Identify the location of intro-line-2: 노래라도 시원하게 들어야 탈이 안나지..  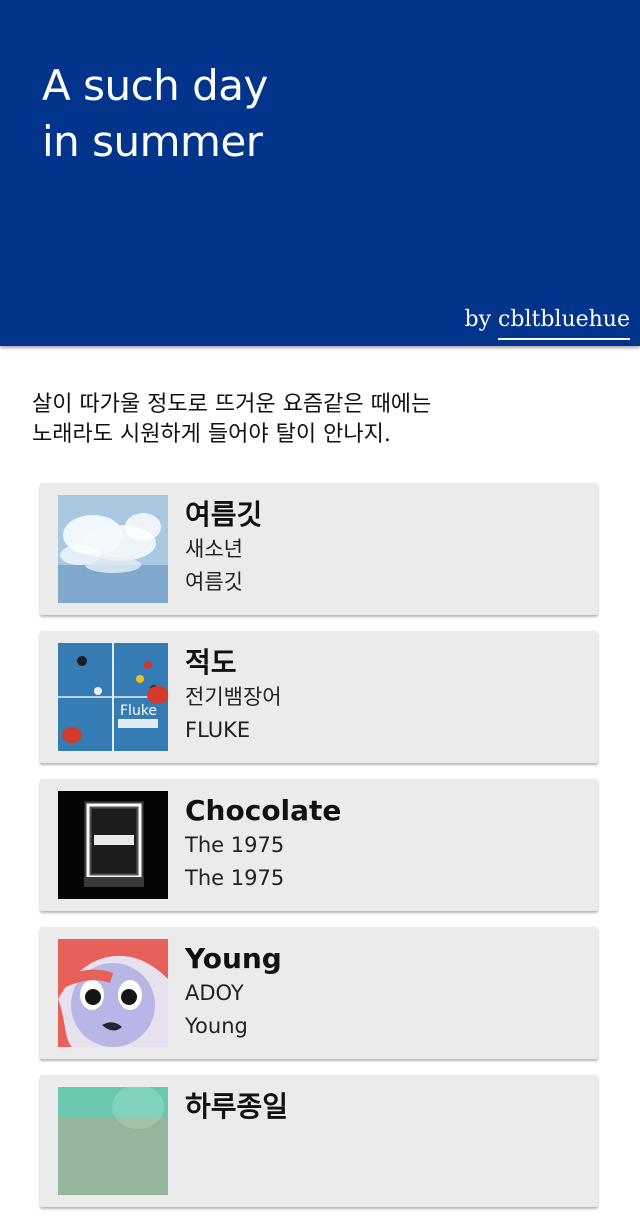
(211, 434).